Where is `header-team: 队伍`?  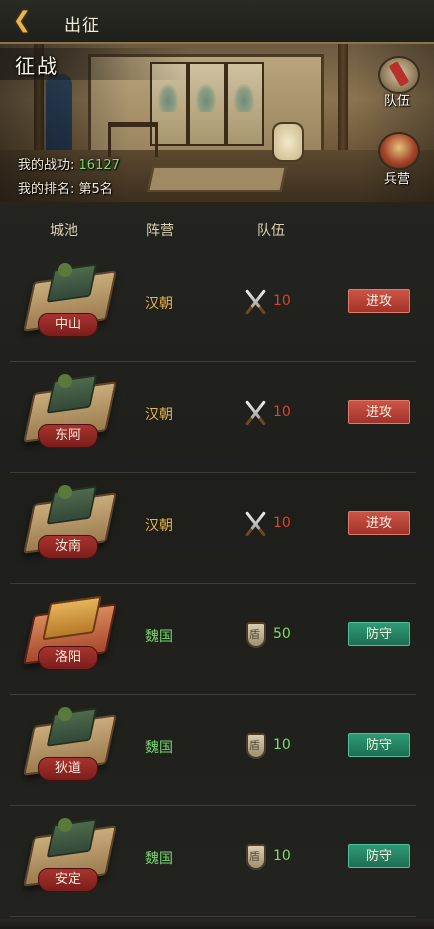
header-team: 队伍 is located at coordinates (271, 231).